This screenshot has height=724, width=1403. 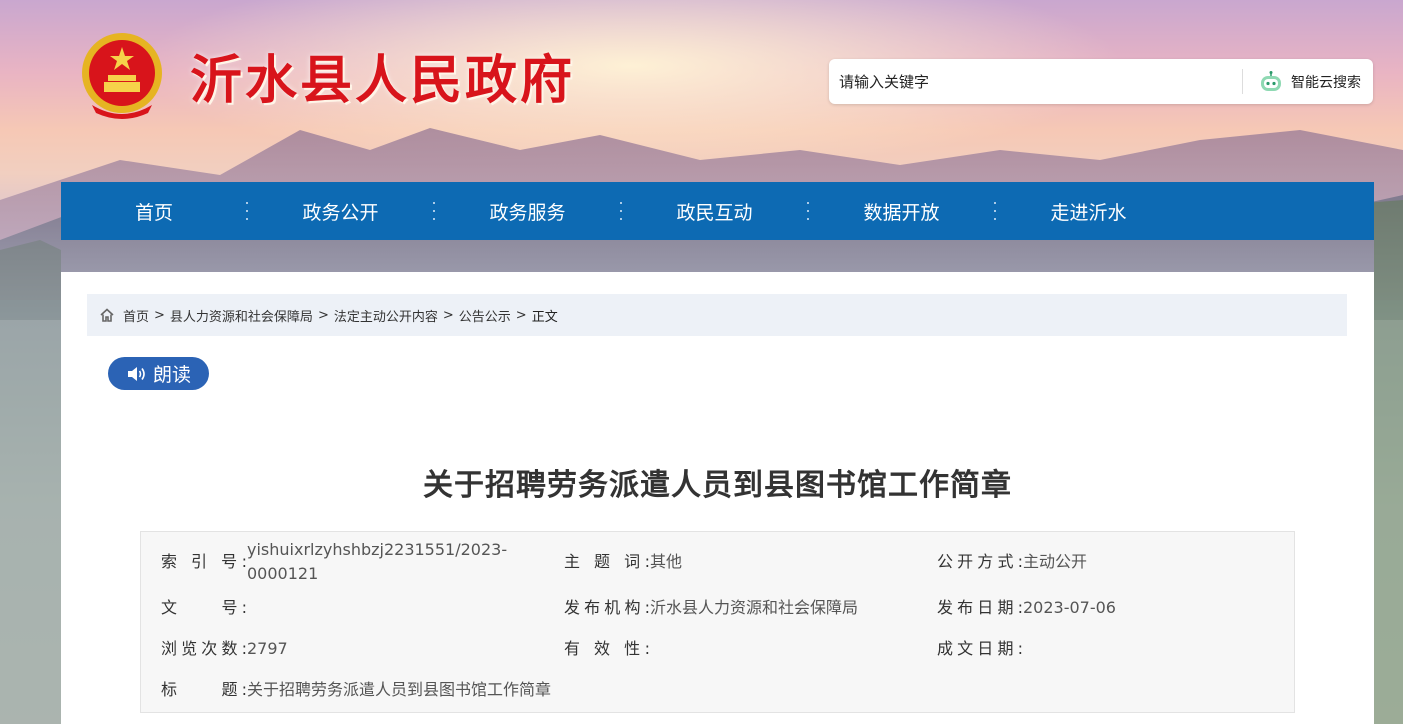 I want to click on search-box: 智能云搜索, so click(x=1101, y=81).